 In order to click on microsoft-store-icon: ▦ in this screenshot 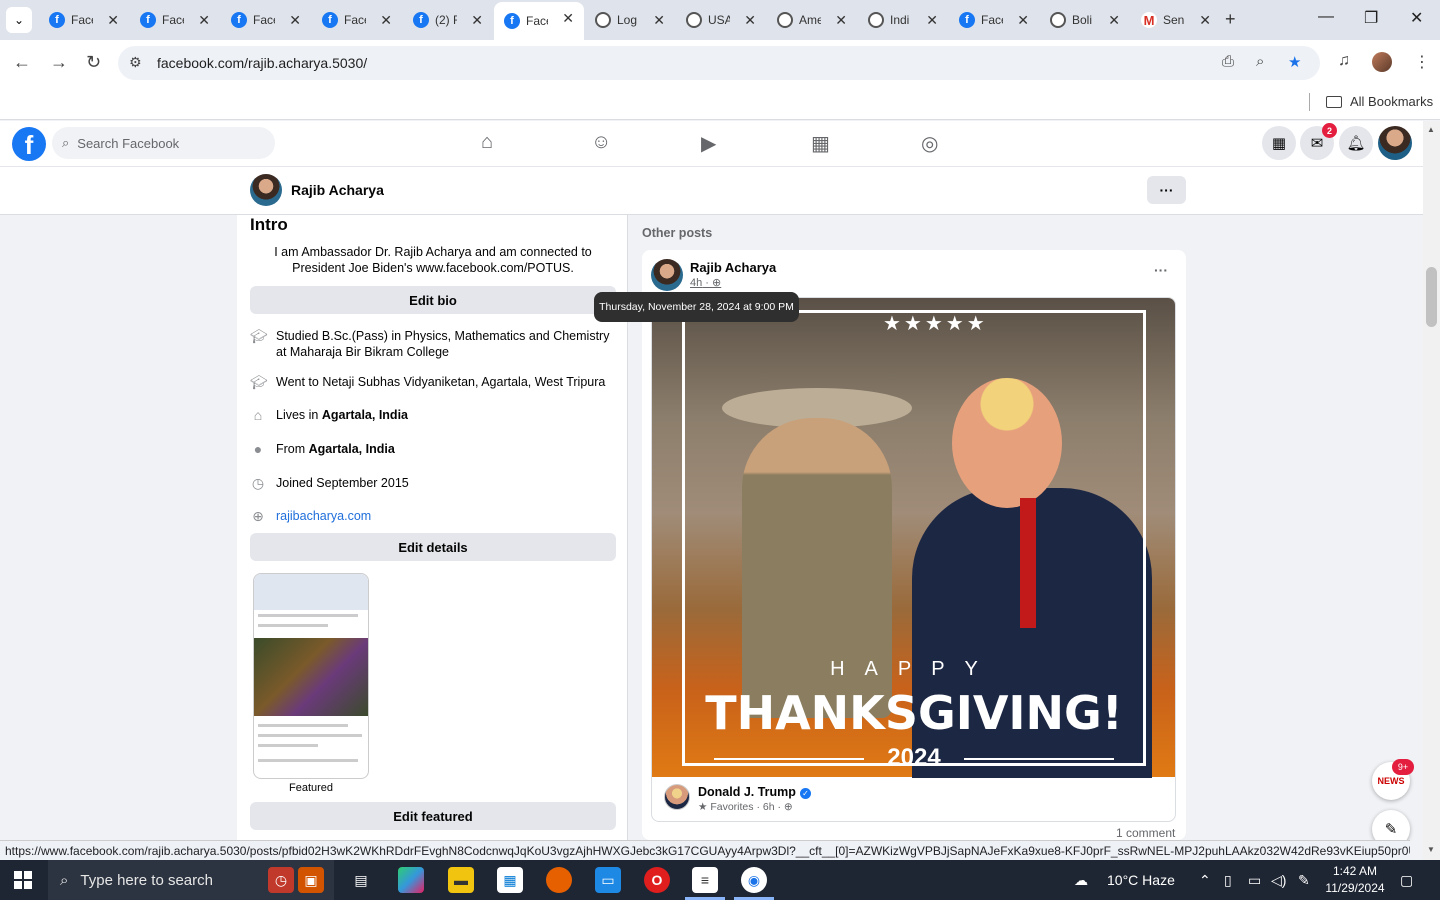, I will do `click(510, 880)`.